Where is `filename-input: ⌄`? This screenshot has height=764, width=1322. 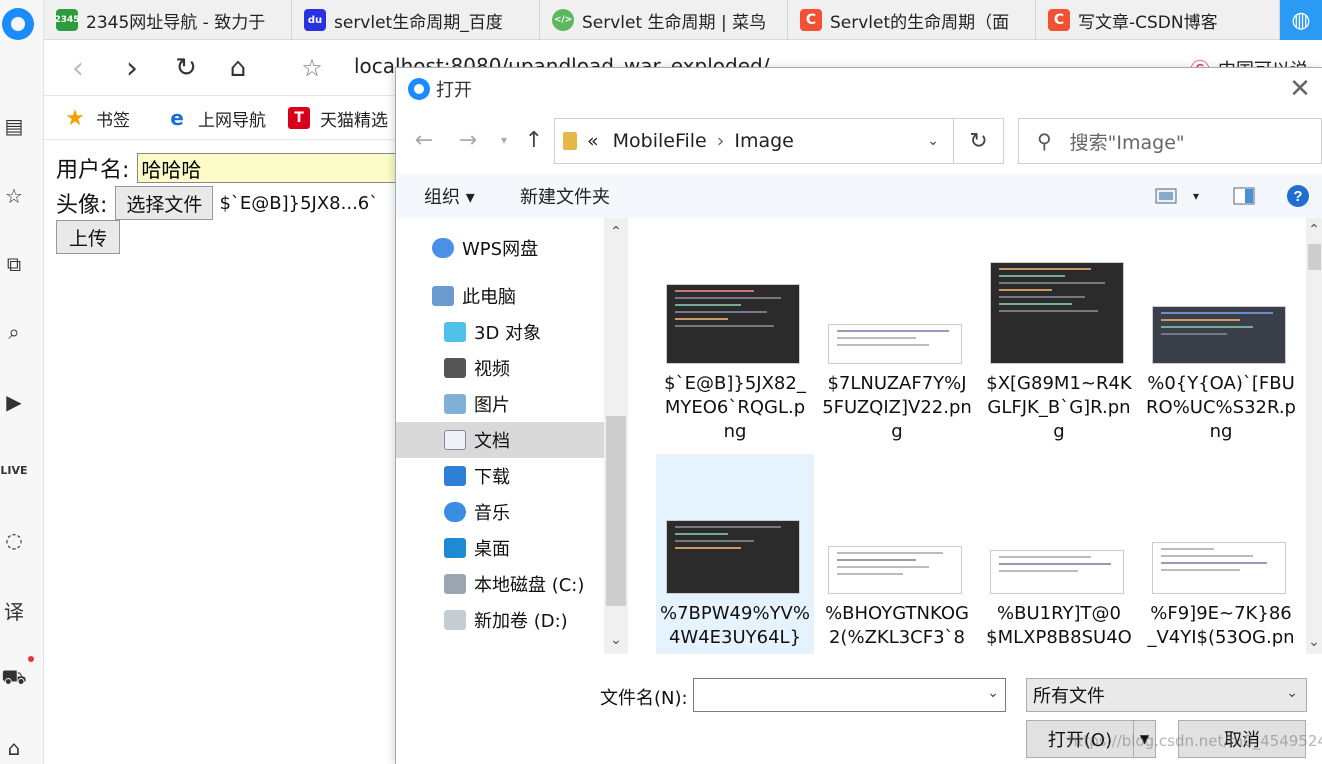
filename-input: ⌄ is located at coordinates (849, 695).